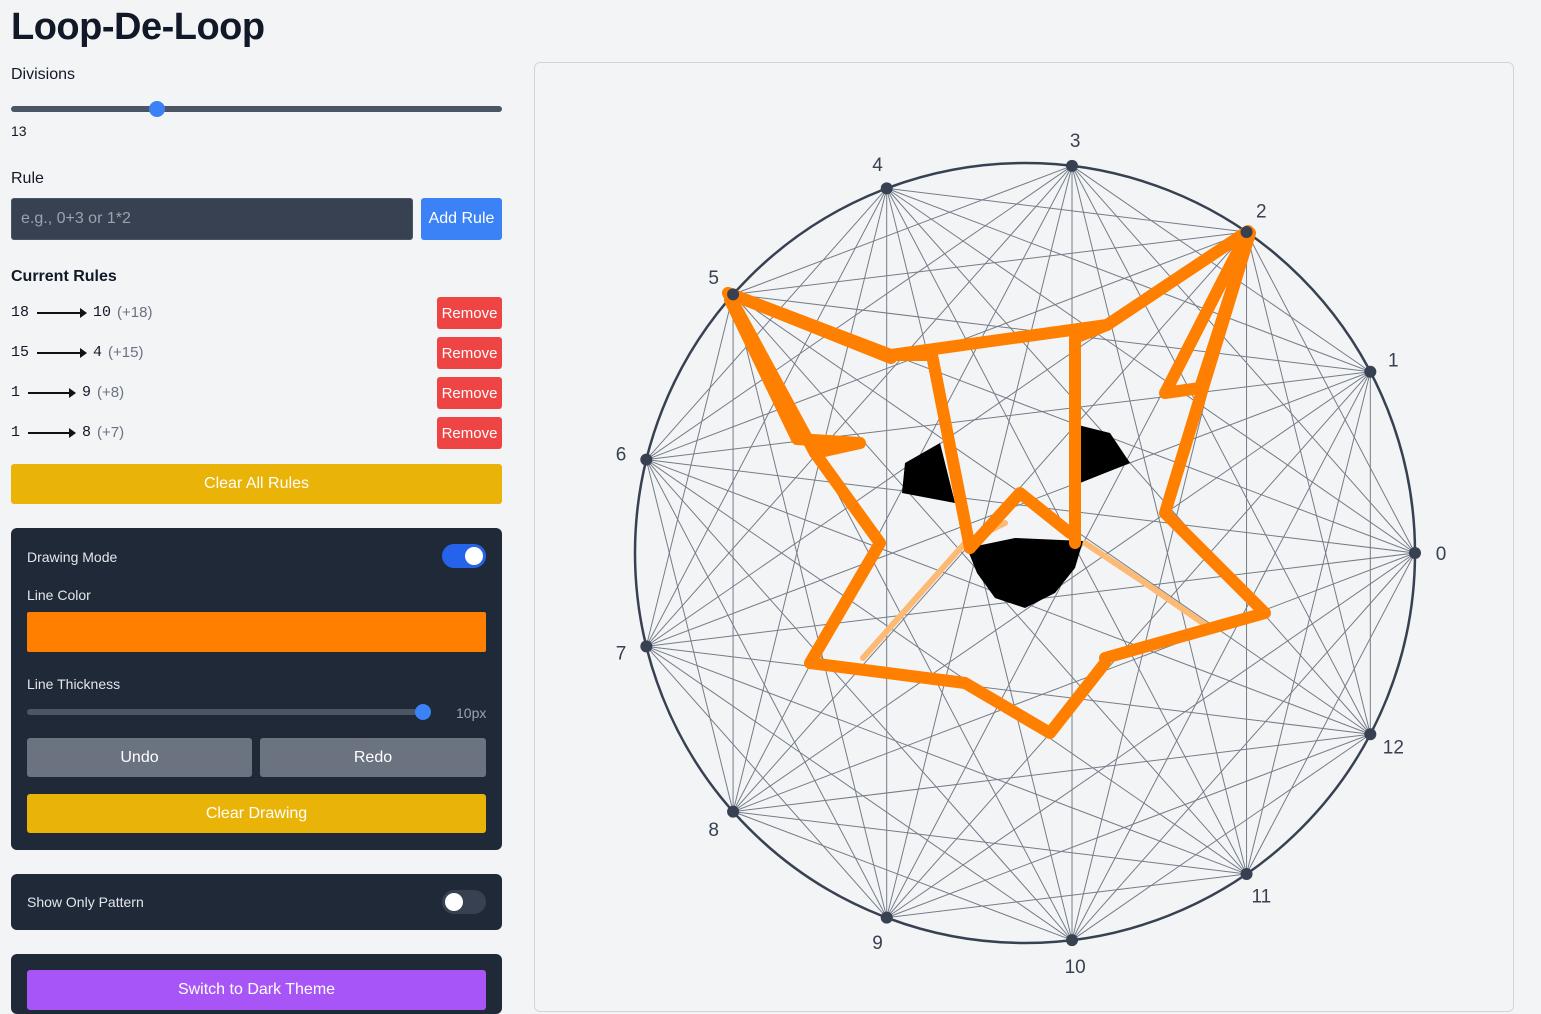  Describe the element at coordinates (713, 830) in the screenshot. I see `division-label: 8` at that location.